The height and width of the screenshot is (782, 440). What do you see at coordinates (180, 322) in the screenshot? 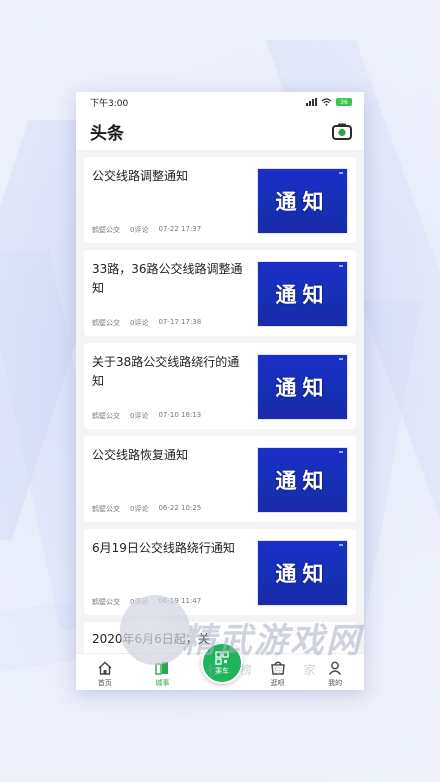
I see `article-date: 07-17 17:38` at bounding box center [180, 322].